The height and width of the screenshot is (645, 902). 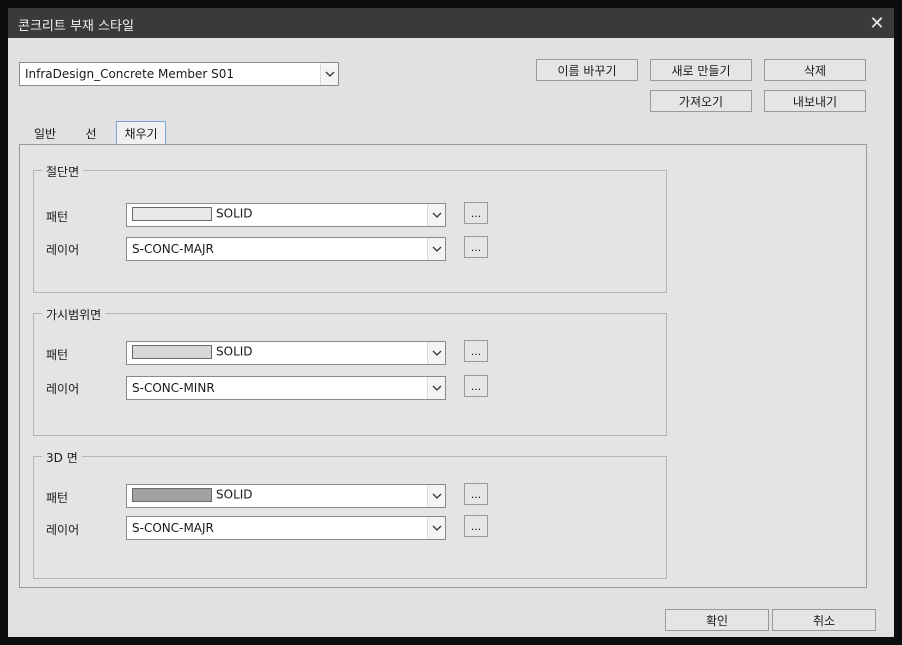 I want to click on tab-line: 선, so click(x=91, y=133).